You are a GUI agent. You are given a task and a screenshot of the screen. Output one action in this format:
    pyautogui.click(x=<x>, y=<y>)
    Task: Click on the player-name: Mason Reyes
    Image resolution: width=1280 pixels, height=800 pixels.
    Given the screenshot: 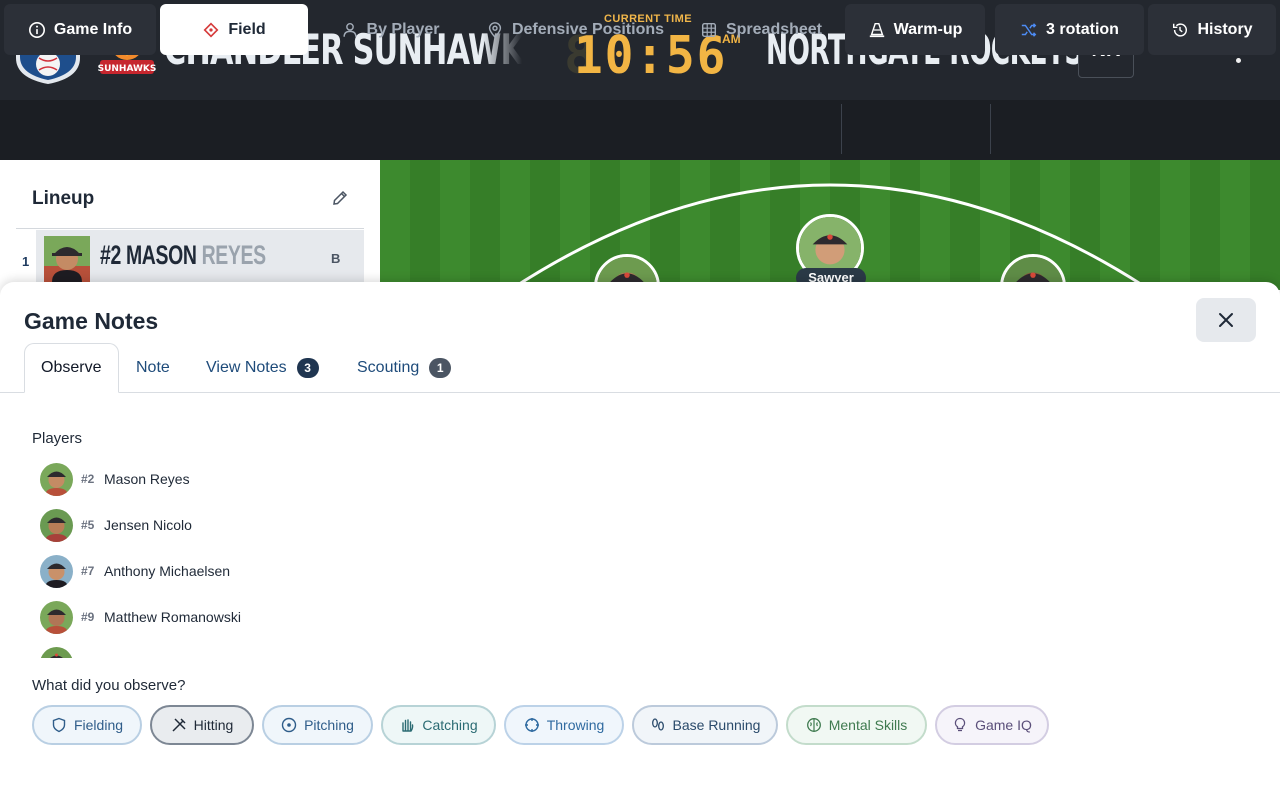 What is the action you would take?
    pyautogui.click(x=147, y=479)
    